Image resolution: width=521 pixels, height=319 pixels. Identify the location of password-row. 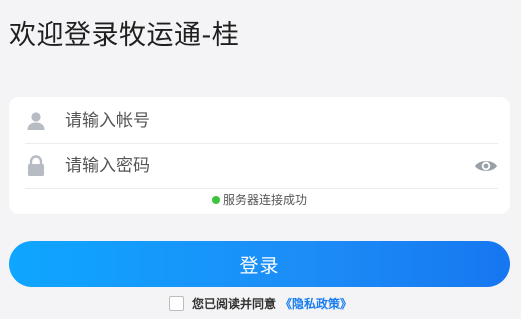
(261, 166).